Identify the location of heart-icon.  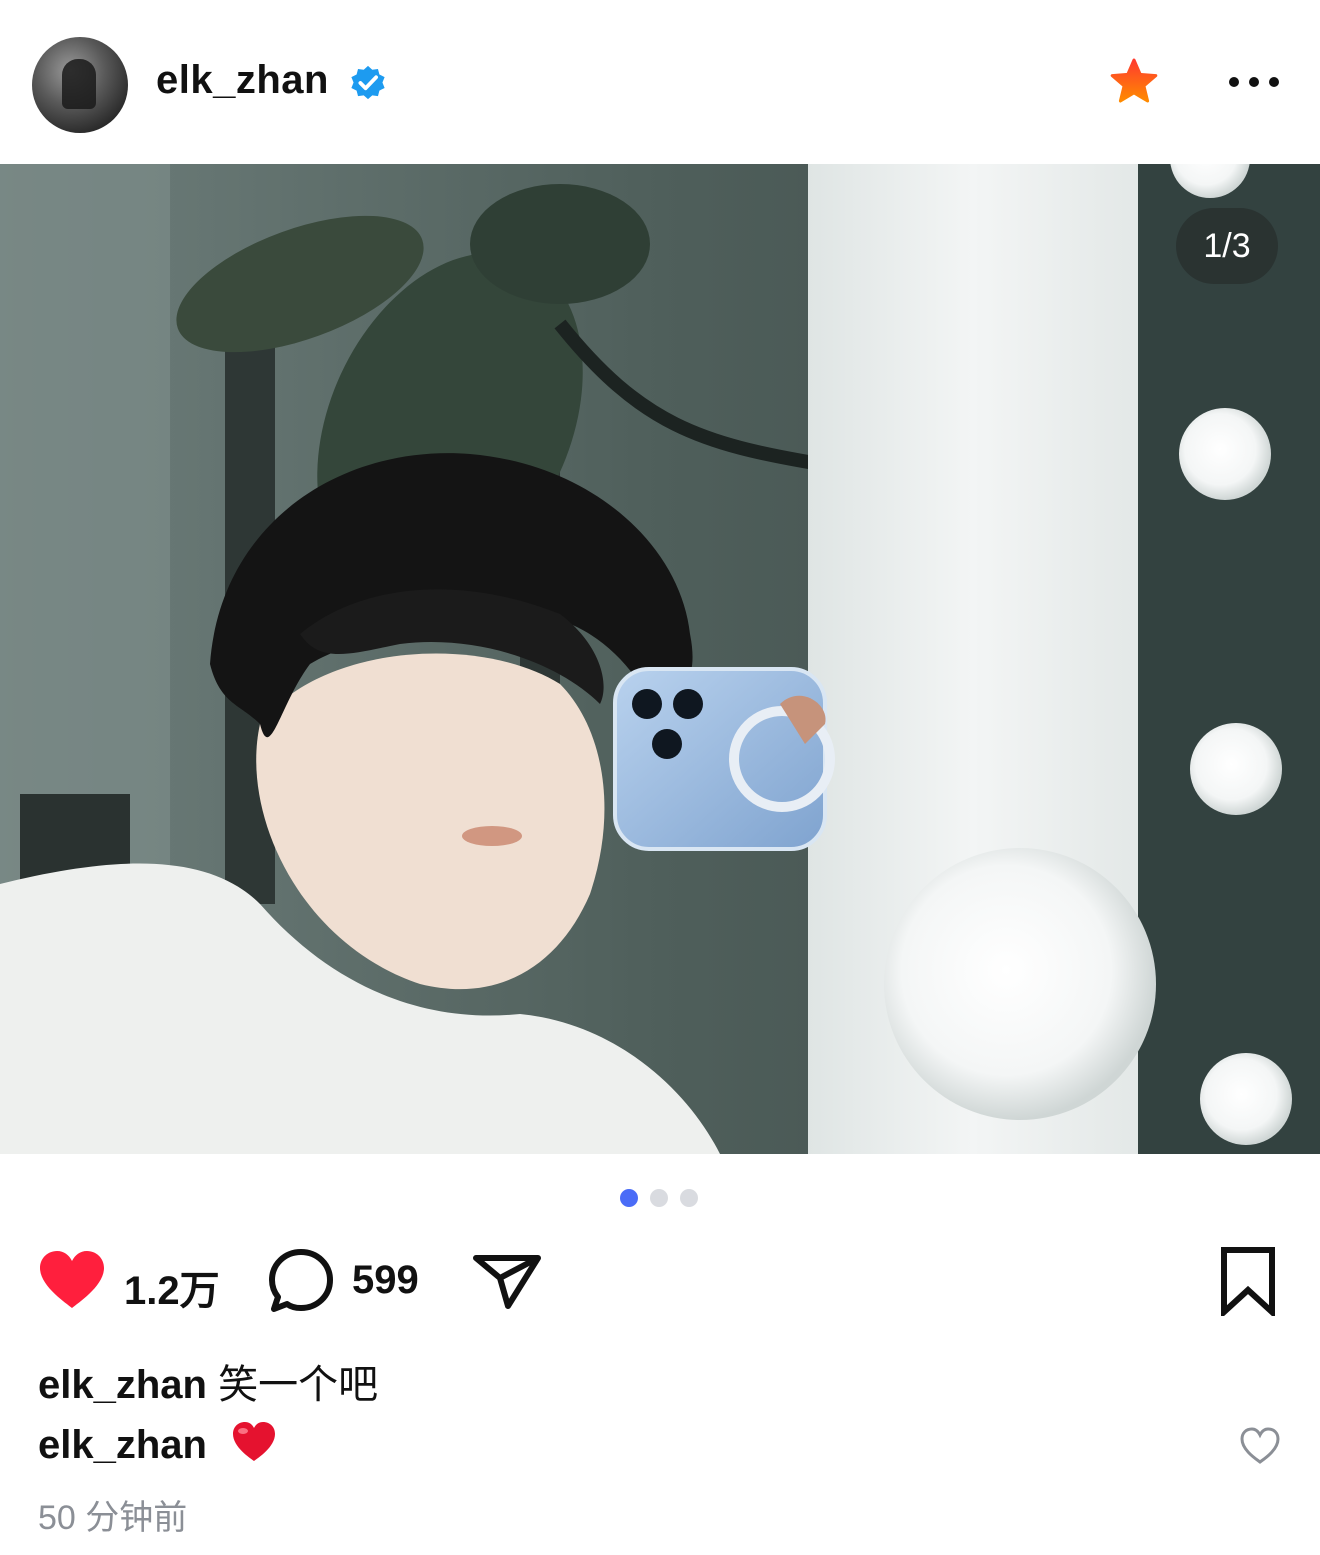
(72, 1280).